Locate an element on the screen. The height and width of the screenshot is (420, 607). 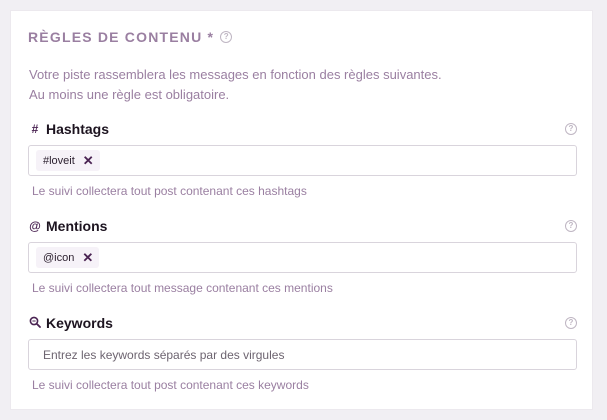
tag-label: #loveit is located at coordinates (59, 160).